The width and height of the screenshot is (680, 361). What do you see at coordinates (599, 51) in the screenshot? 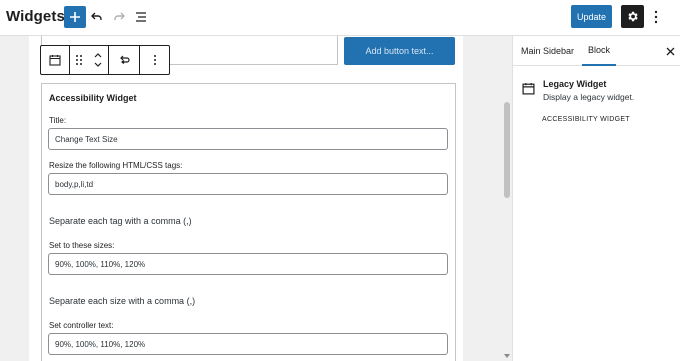
I see `tab-block: Block` at bounding box center [599, 51].